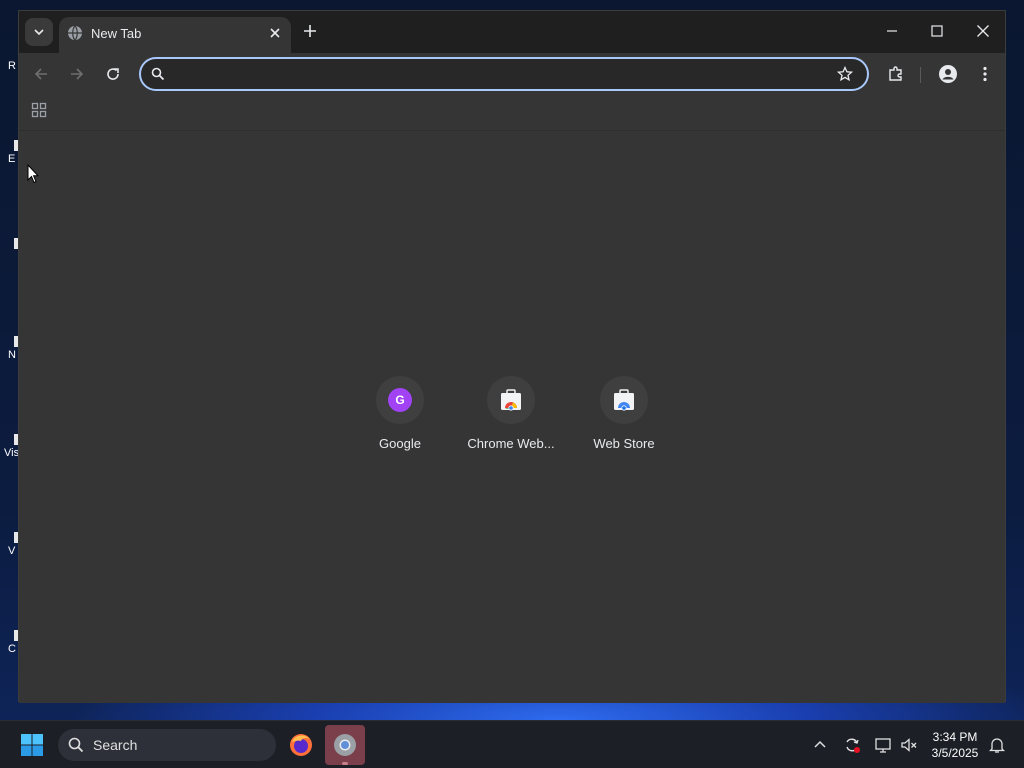 The height and width of the screenshot is (768, 1024). I want to click on desktop-icon: E, so click(10, 152).